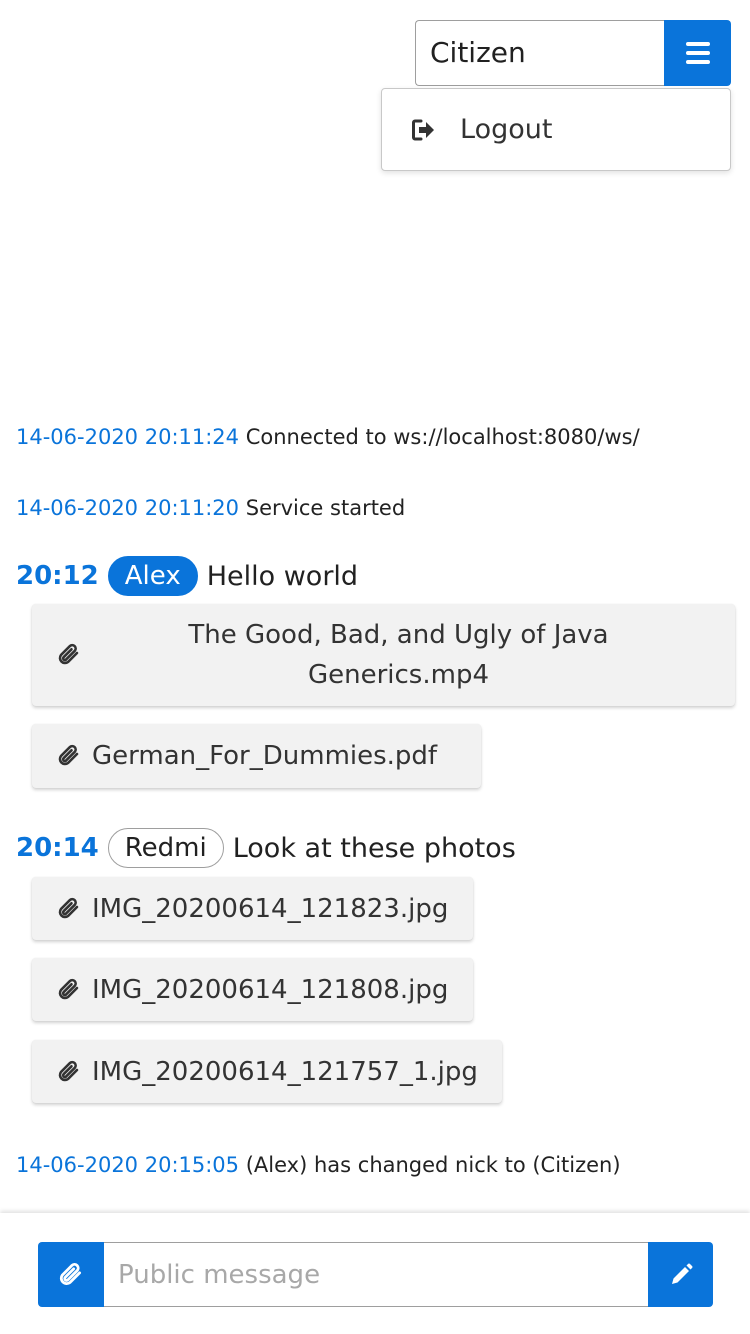  I want to click on message-input, so click(376, 1274).